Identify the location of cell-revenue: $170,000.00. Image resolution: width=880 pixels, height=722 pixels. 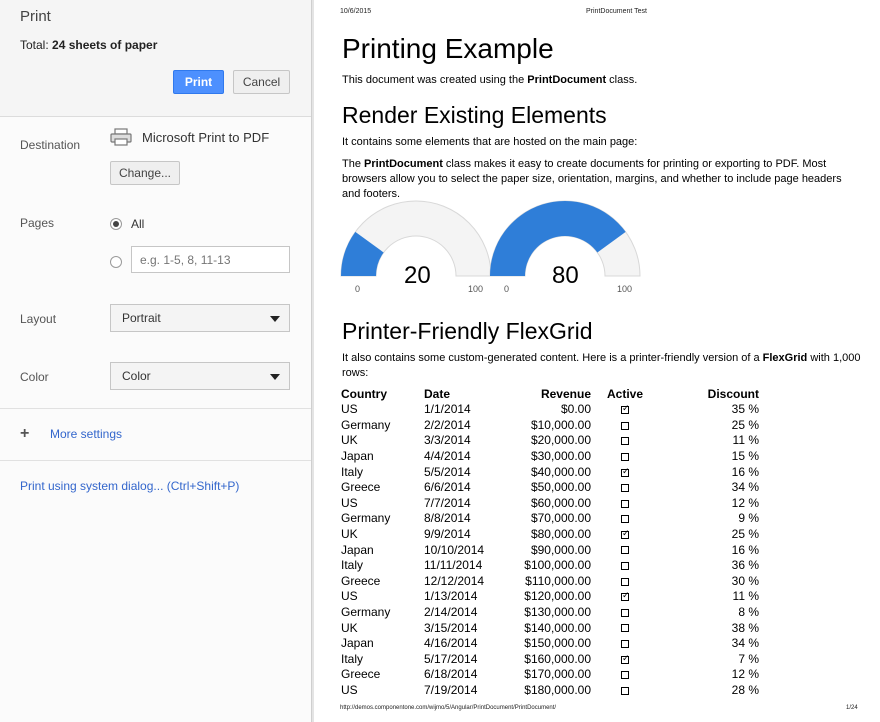
(557, 674).